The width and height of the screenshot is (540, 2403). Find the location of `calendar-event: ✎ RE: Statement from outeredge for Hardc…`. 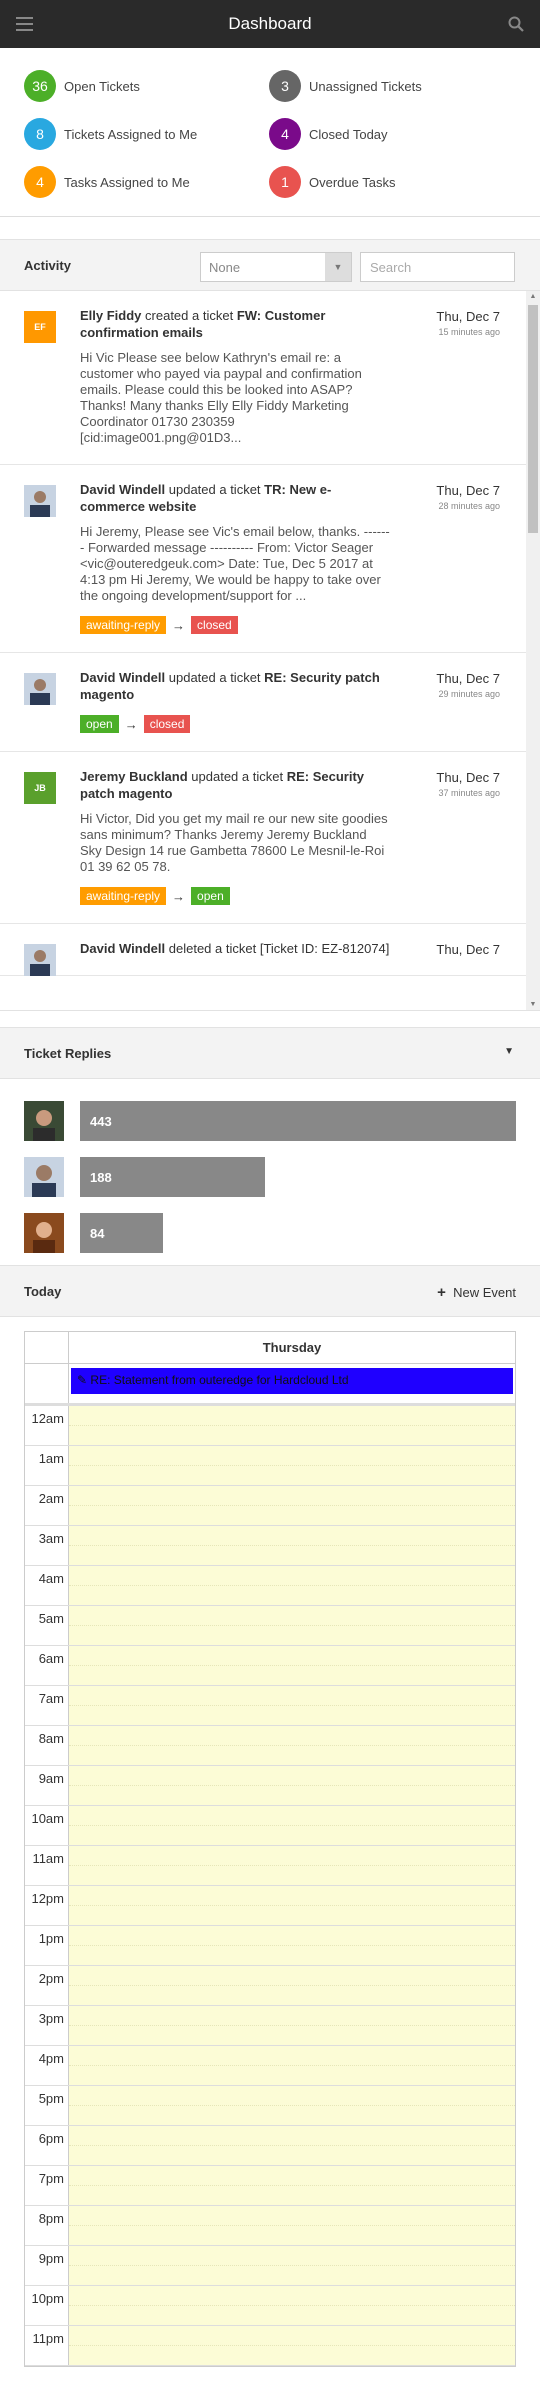

calendar-event: ✎ RE: Statement from outeredge for Hardc… is located at coordinates (292, 1381).